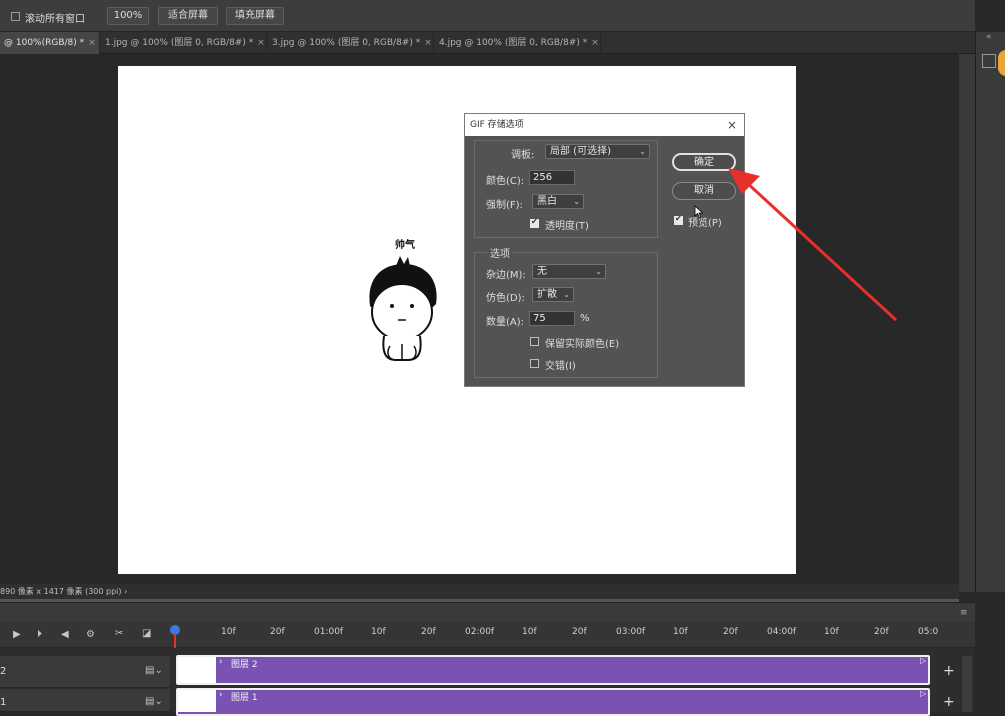  What do you see at coordinates (85, 700) in the screenshot?
I see `track-header-layer-1: 1 ▤⌄` at bounding box center [85, 700].